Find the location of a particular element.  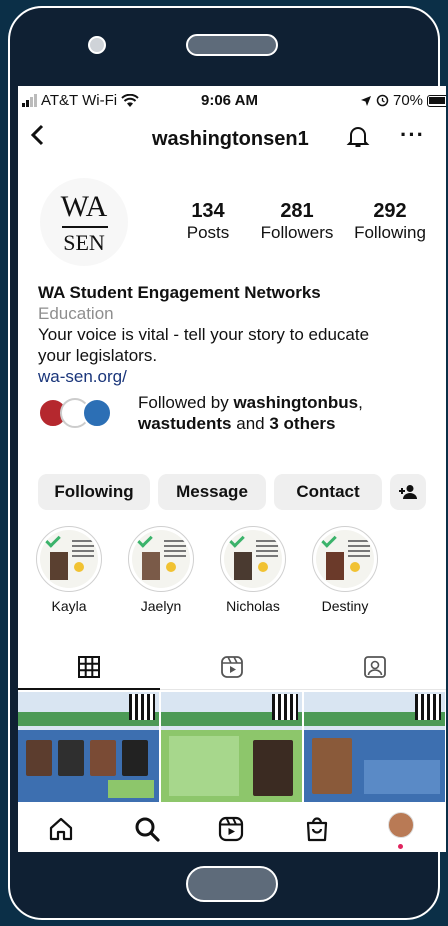

front-camera is located at coordinates (97, 45).